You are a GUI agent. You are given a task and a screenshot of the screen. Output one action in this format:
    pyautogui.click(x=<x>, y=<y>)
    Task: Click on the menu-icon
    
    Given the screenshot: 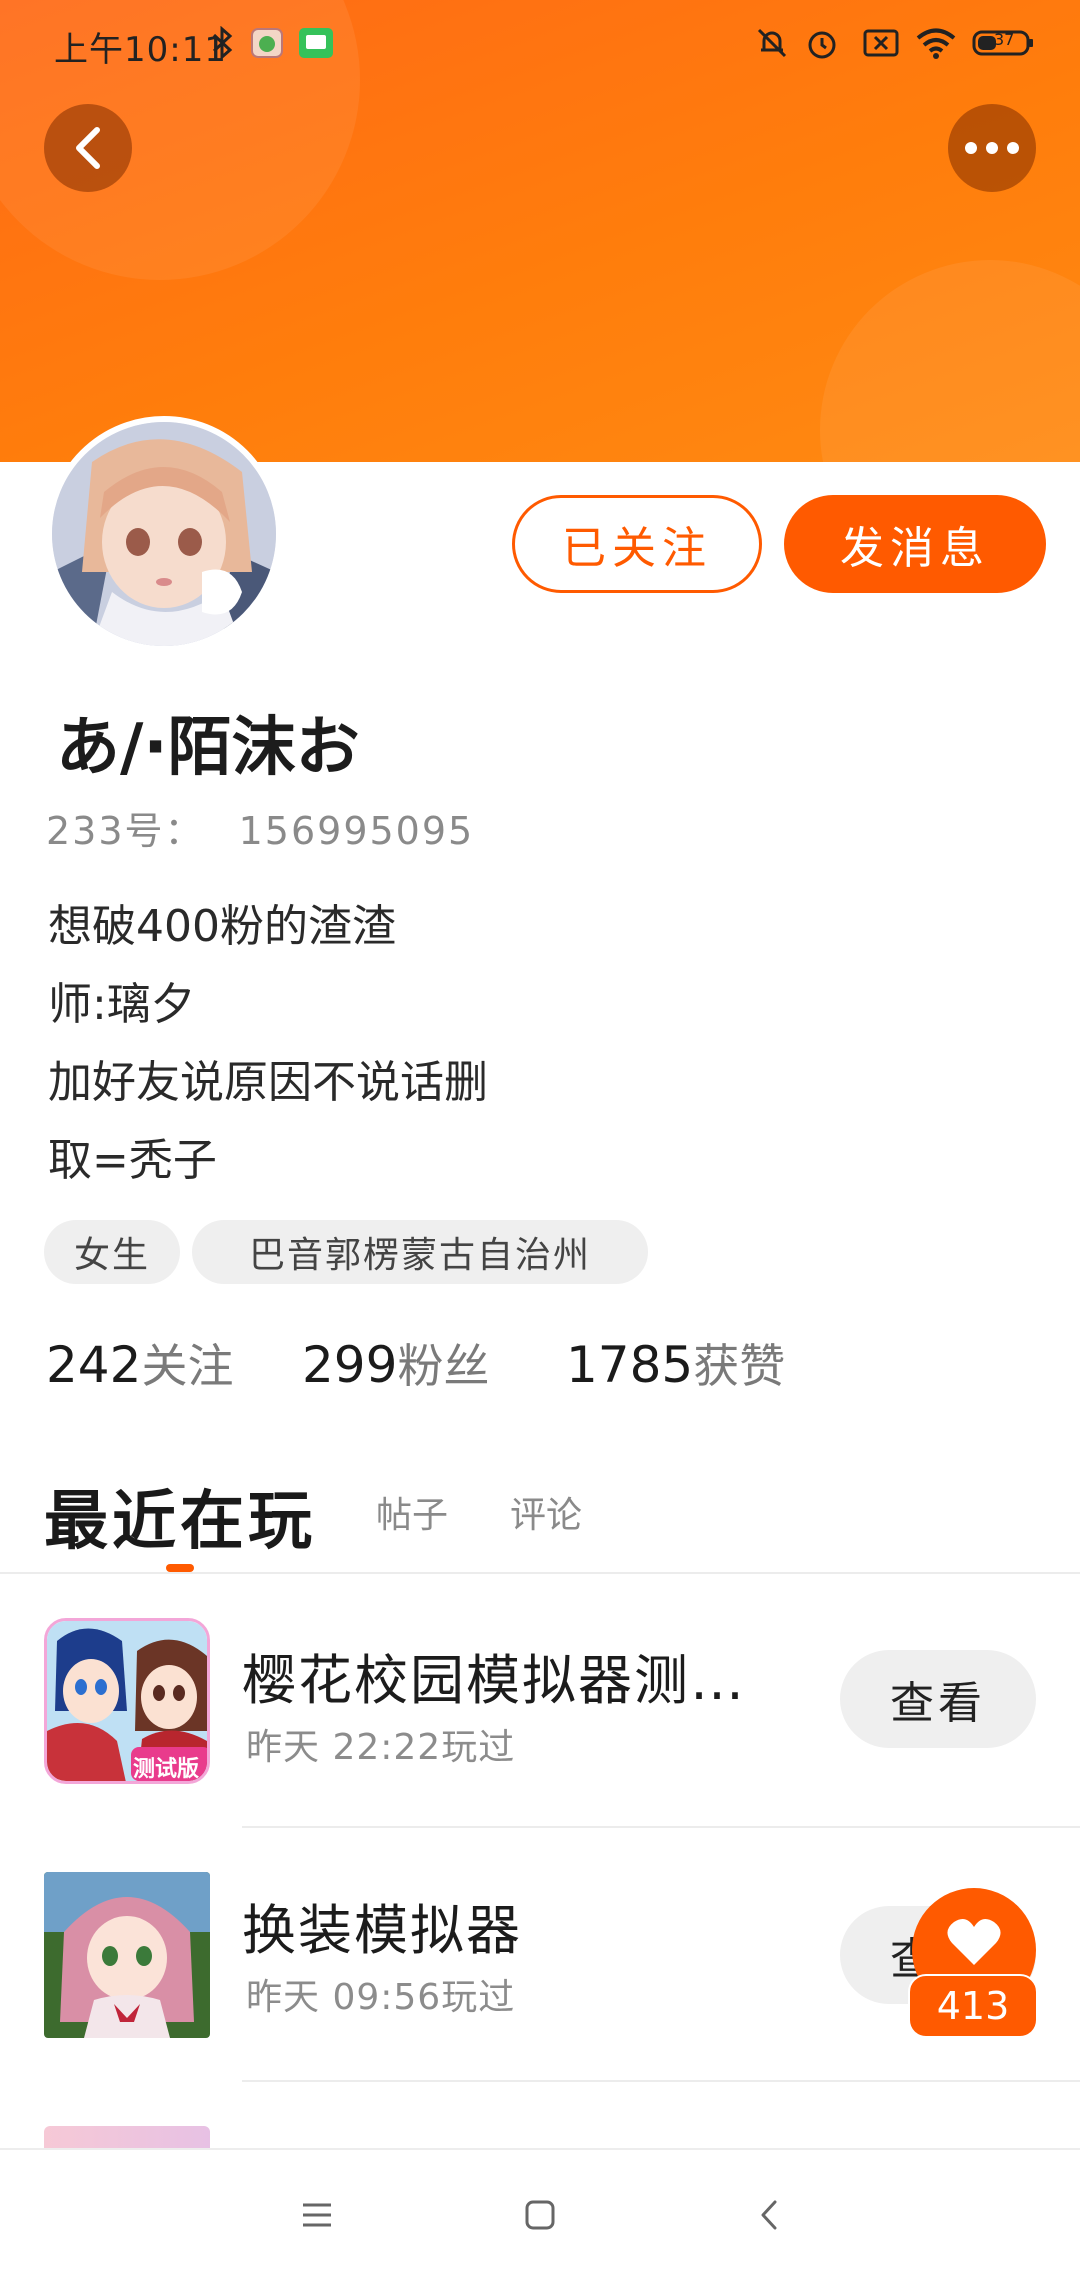 What is the action you would take?
    pyautogui.click(x=317, y=2215)
    